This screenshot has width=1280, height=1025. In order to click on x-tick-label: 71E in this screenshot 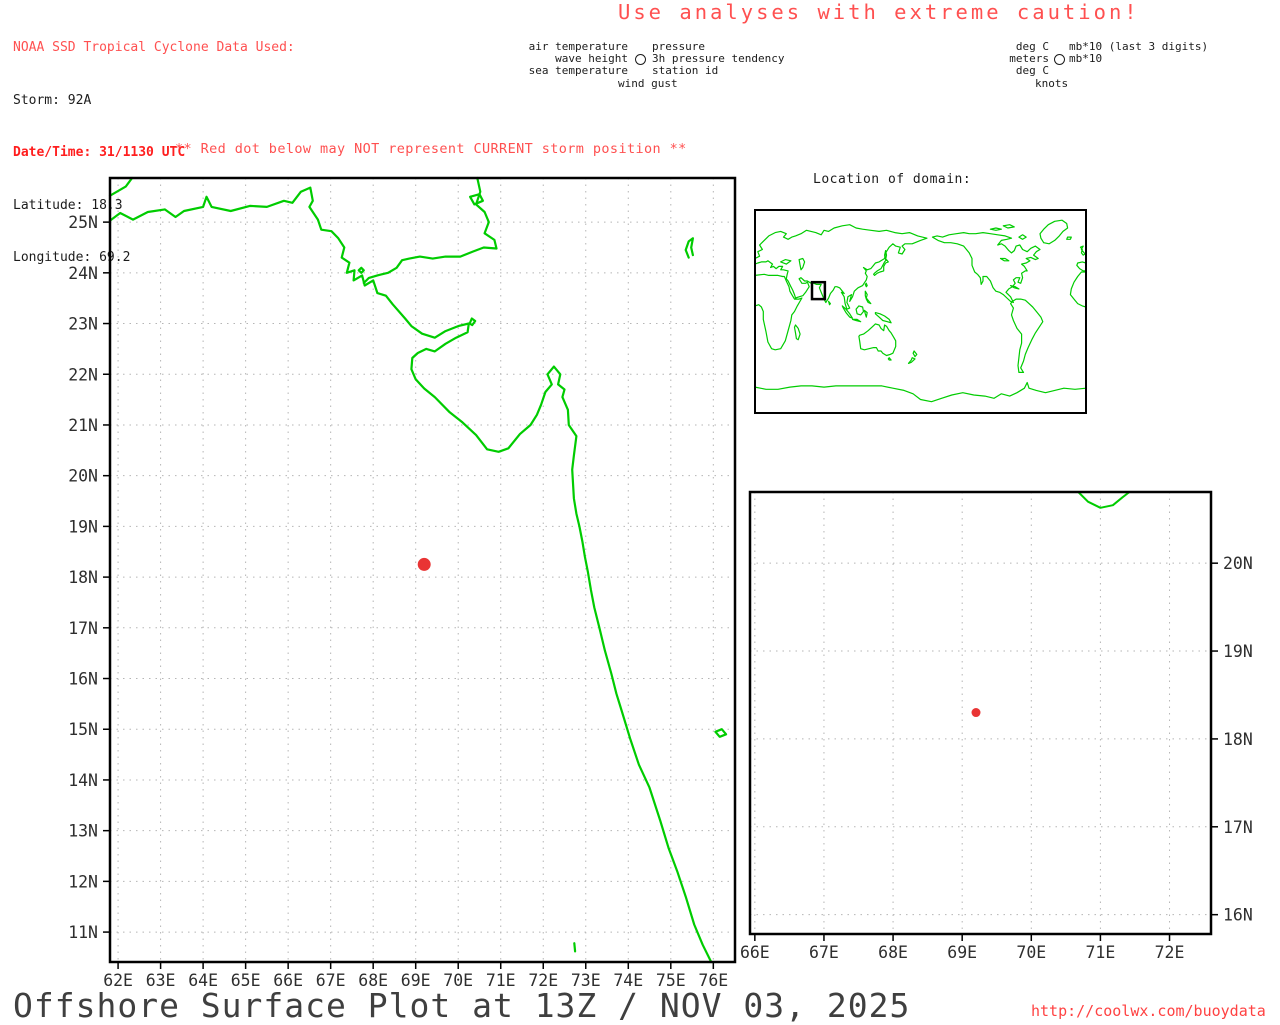, I will do `click(1101, 952)`.